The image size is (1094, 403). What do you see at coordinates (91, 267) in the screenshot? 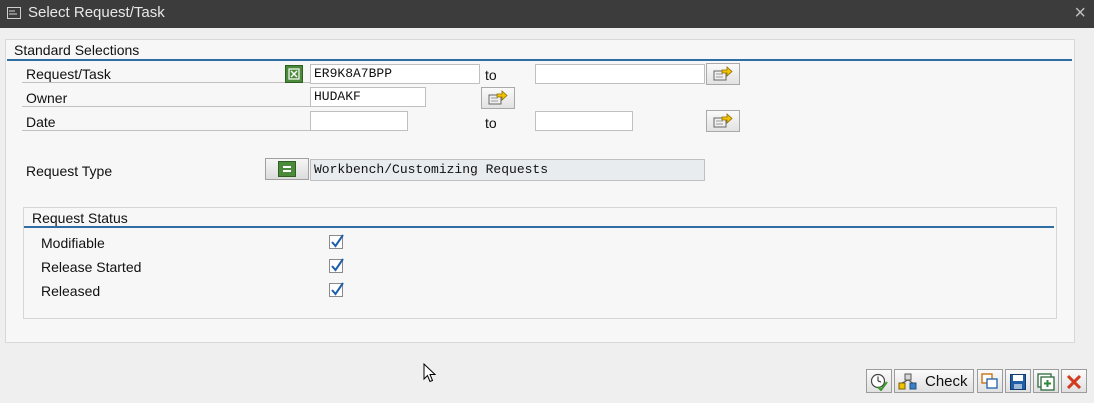
I see `status-release-started-label: Release Started` at bounding box center [91, 267].